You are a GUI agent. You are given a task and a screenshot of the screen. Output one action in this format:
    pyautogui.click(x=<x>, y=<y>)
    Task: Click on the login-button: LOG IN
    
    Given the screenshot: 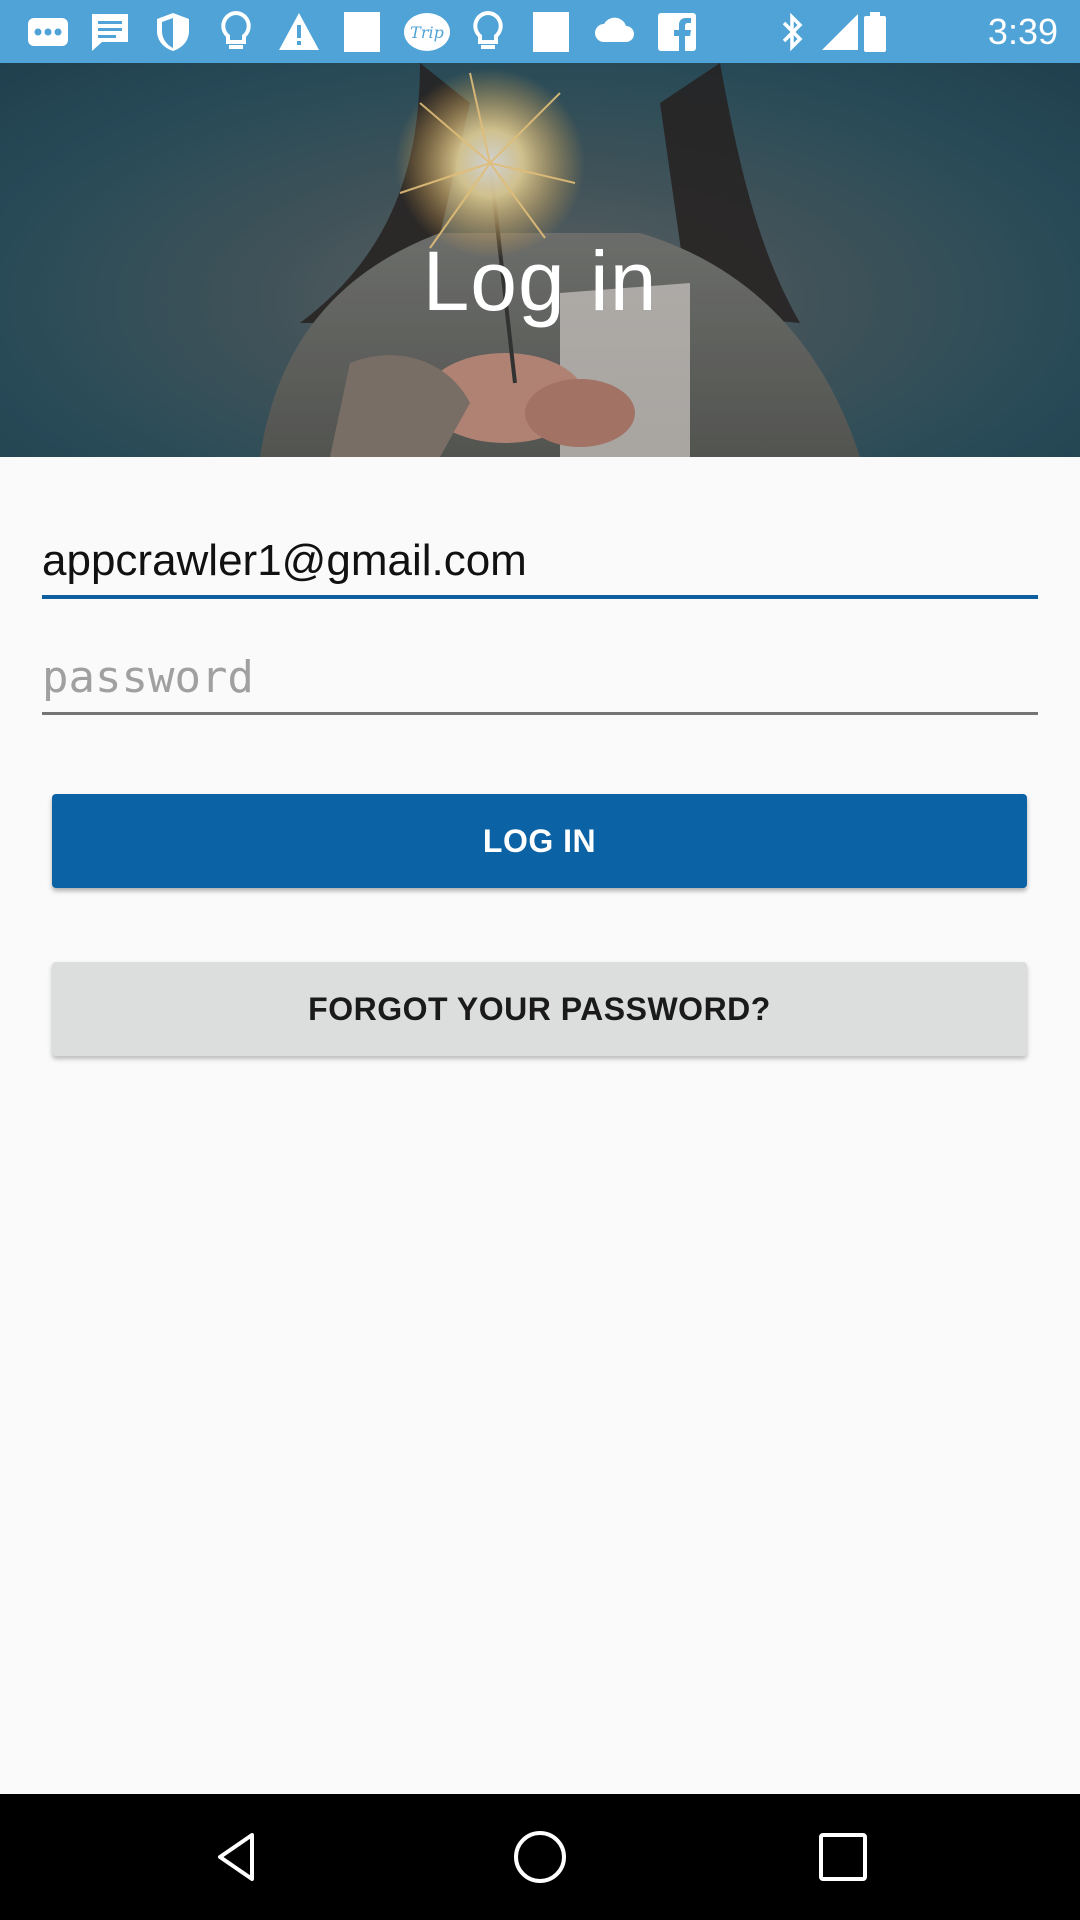 What is the action you would take?
    pyautogui.click(x=539, y=841)
    